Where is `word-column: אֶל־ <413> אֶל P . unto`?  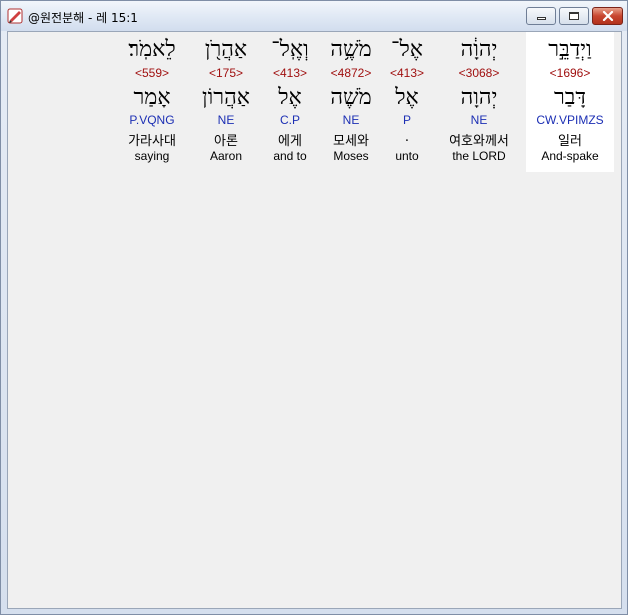
word-column: אֶל־ <413> אֶל P . unto is located at coordinates (407, 102).